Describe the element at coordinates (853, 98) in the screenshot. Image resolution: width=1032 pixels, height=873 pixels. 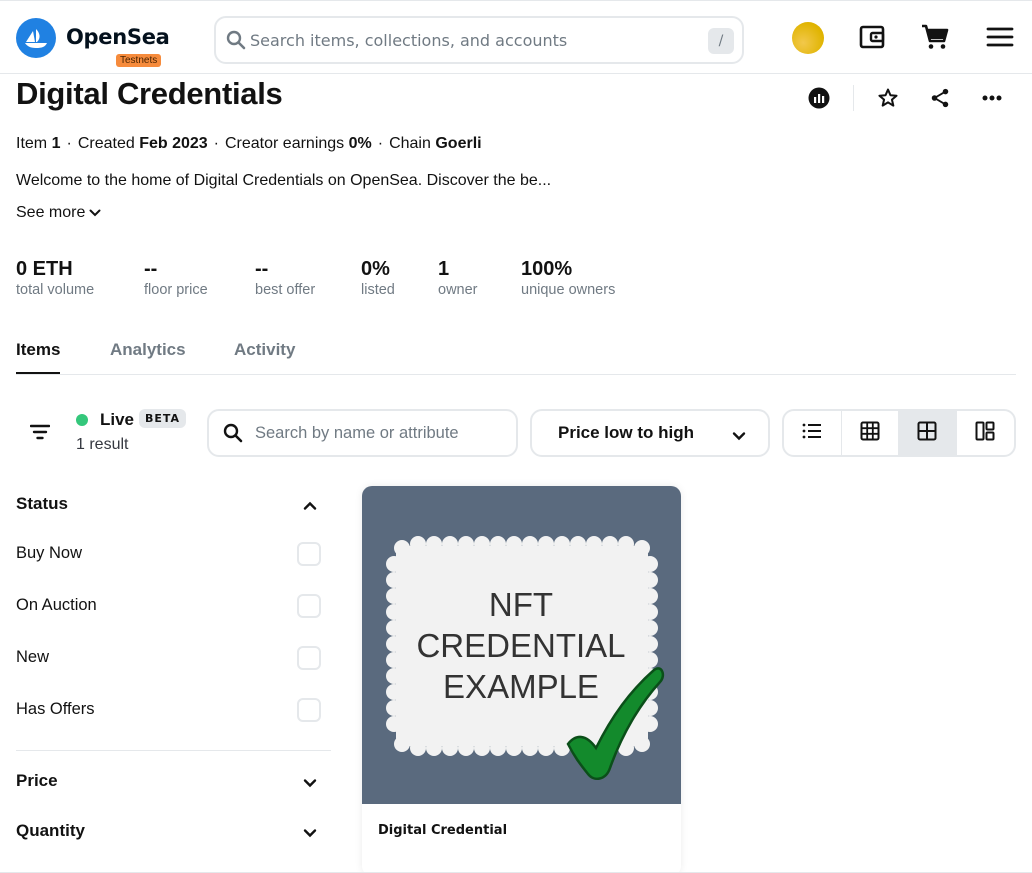
I see `action-divider` at that location.